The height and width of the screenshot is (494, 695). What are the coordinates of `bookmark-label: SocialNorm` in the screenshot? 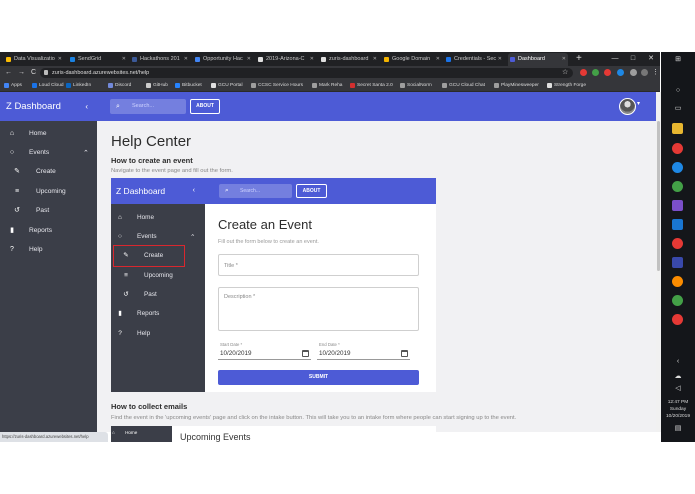 It's located at (419, 85).